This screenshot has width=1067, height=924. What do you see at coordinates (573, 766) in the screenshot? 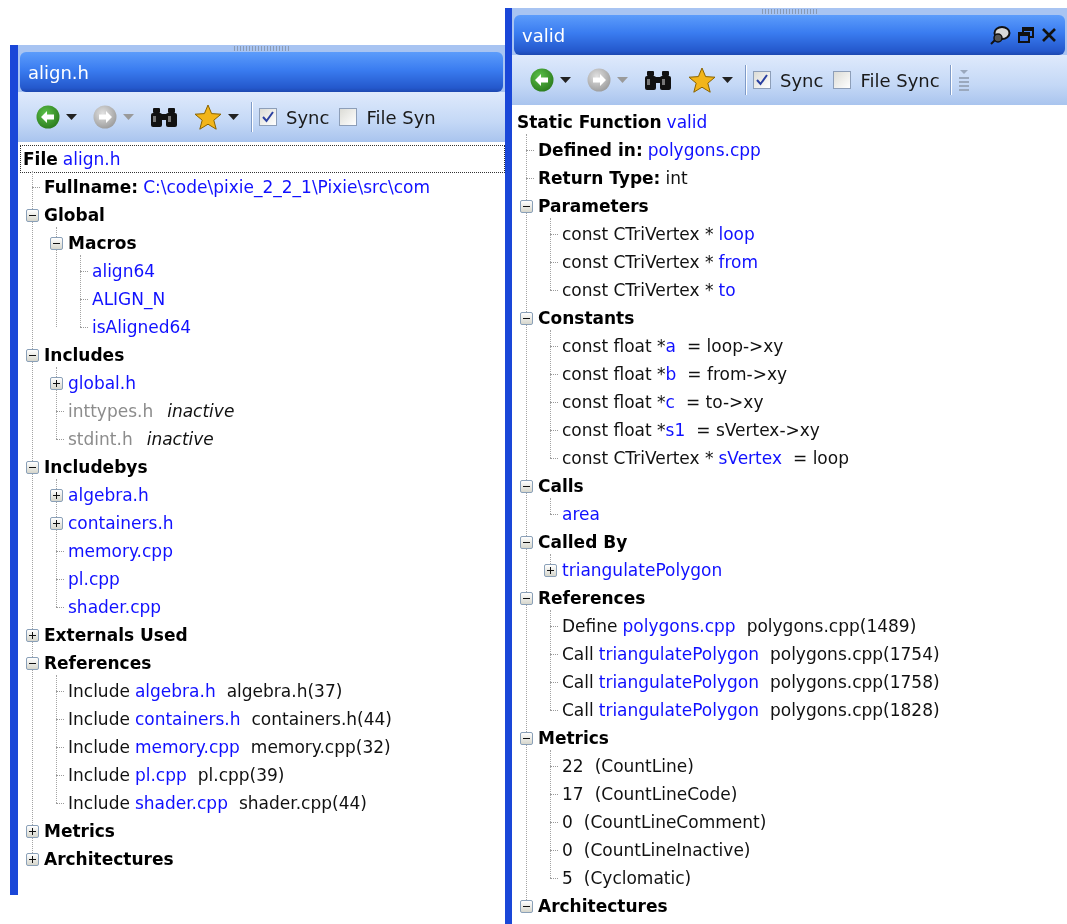
I see `node-text: 22` at bounding box center [573, 766].